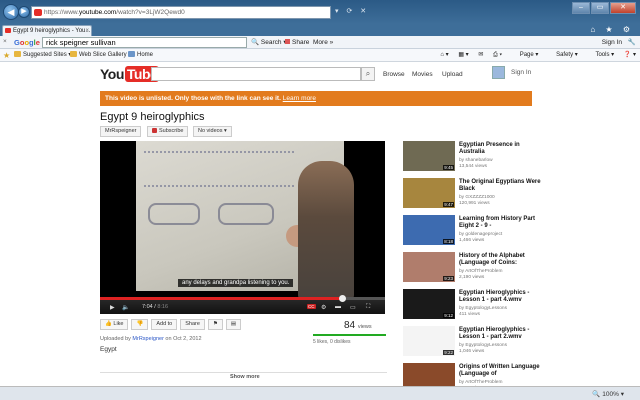  Describe the element at coordinates (100, 55) in the screenshot. I see `favorite-web-slice-gallery: Web Slice Gallery ▾` at that location.